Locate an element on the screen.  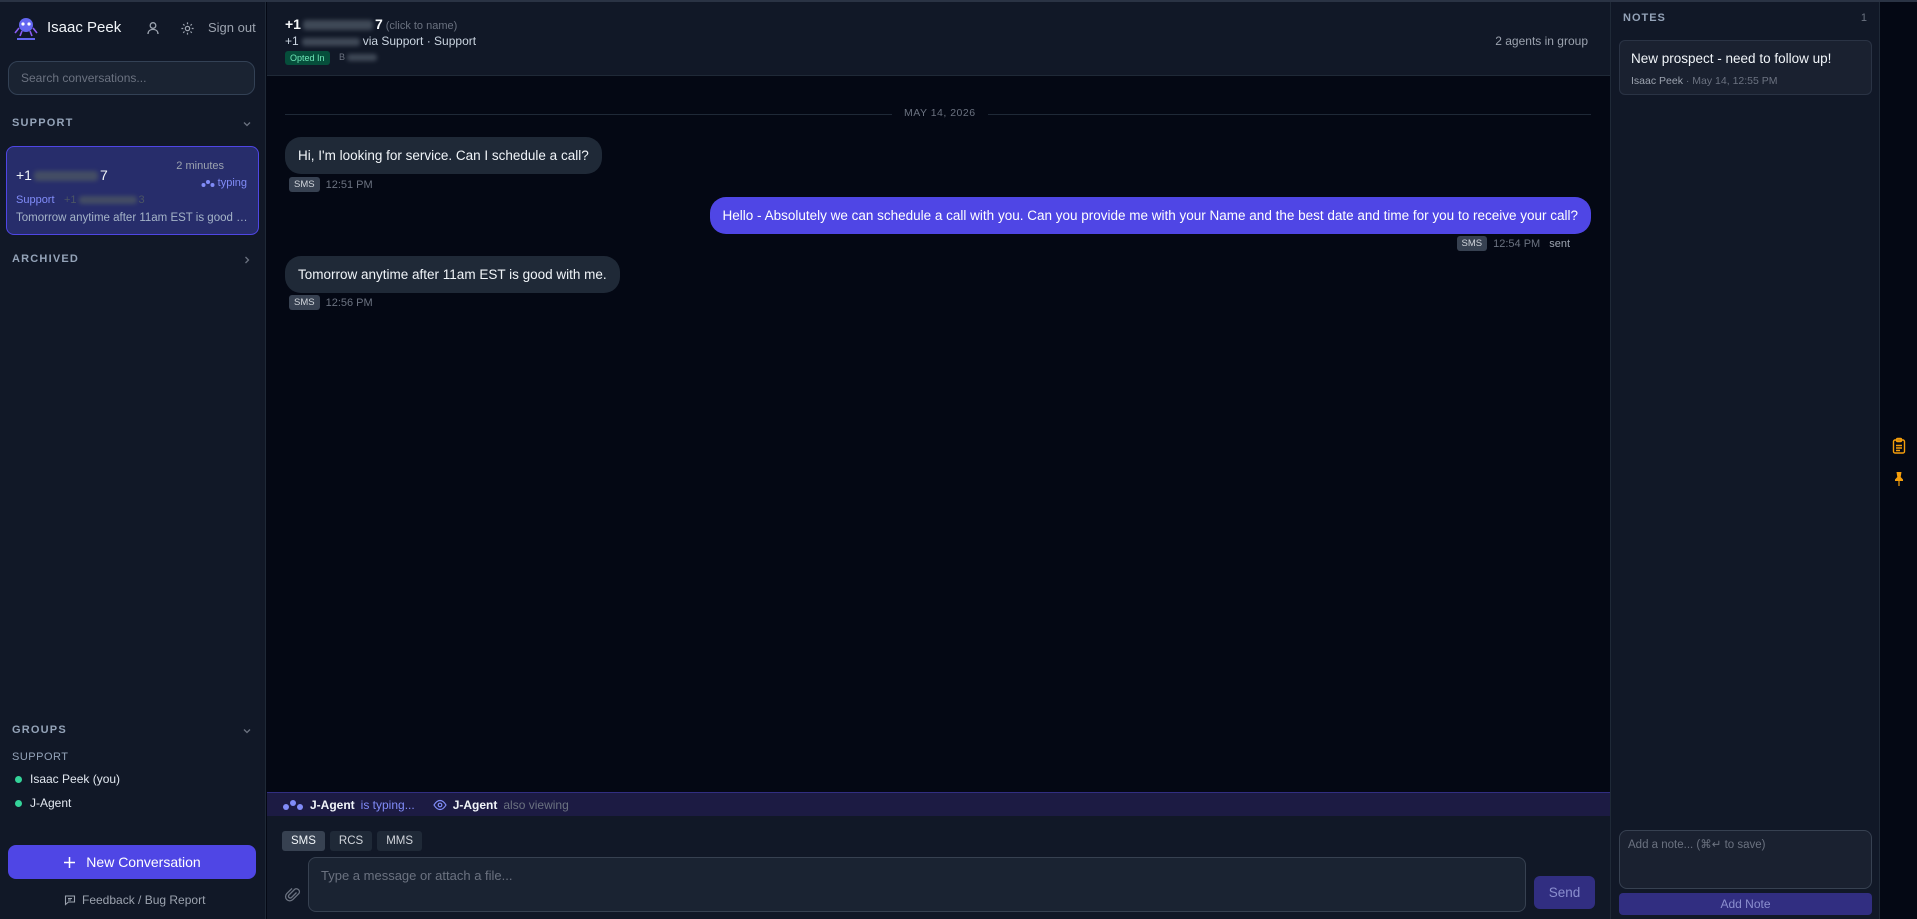
note-author: Isaac Peek is located at coordinates (1657, 81).